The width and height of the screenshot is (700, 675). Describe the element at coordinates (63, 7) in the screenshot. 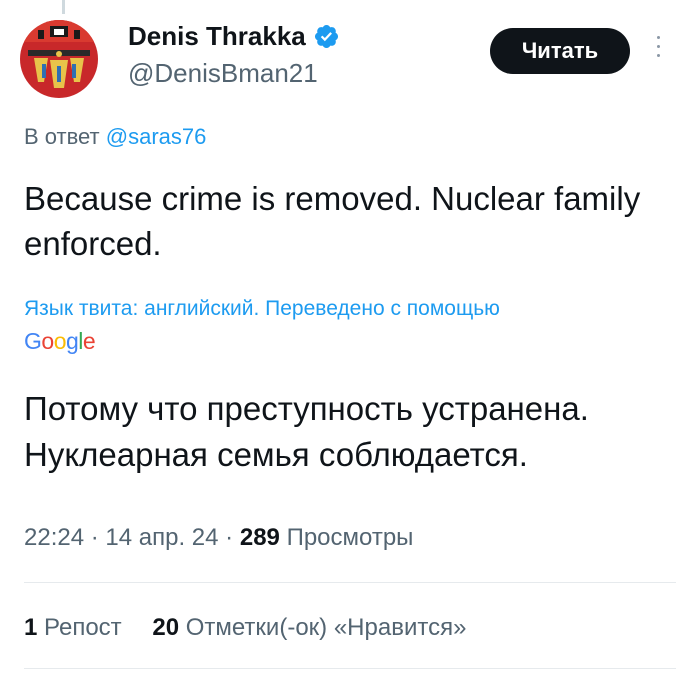

I see `thread-connector-line` at that location.